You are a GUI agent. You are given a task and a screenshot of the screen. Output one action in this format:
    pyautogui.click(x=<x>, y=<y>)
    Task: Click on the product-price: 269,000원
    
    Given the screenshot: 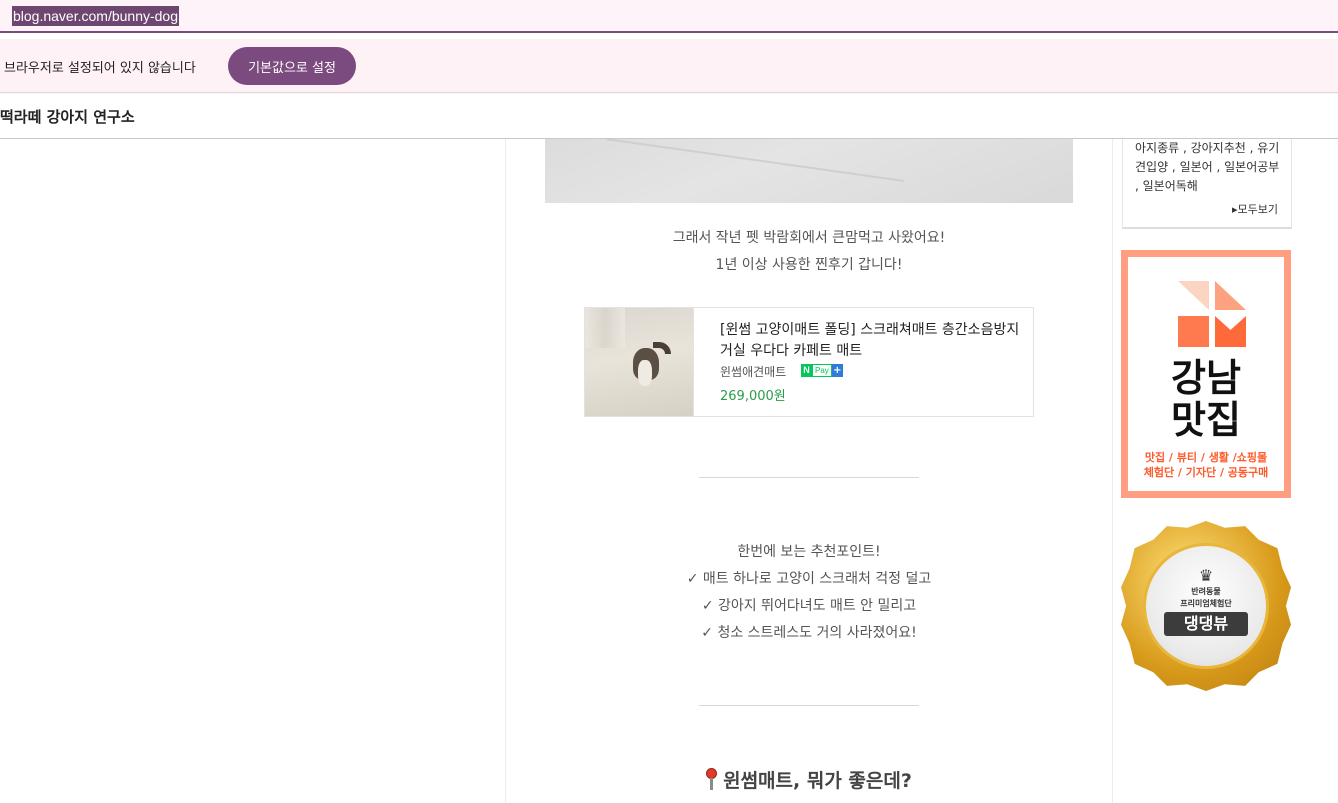 What is the action you would take?
    pyautogui.click(x=753, y=396)
    